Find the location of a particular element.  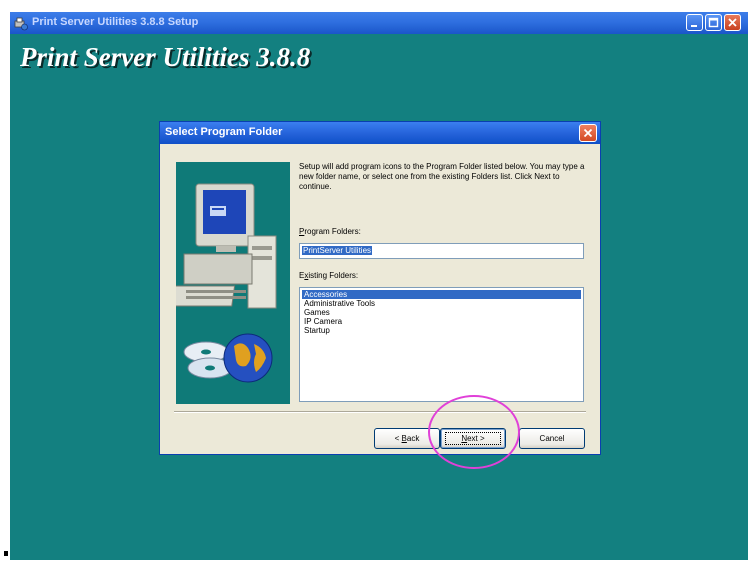

list-item: Games is located at coordinates (441, 312).